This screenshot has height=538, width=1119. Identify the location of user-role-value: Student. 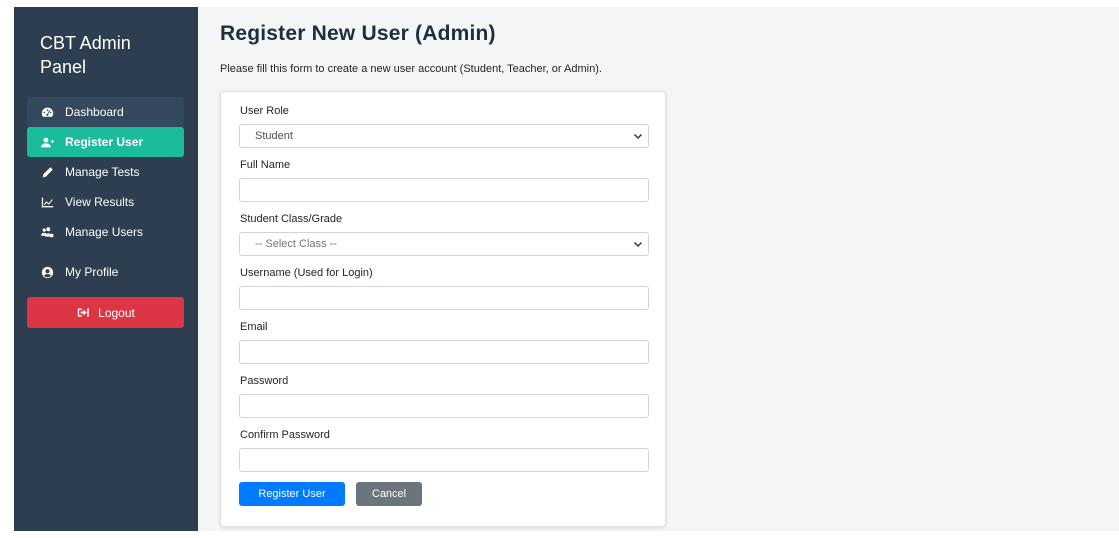
(274, 136).